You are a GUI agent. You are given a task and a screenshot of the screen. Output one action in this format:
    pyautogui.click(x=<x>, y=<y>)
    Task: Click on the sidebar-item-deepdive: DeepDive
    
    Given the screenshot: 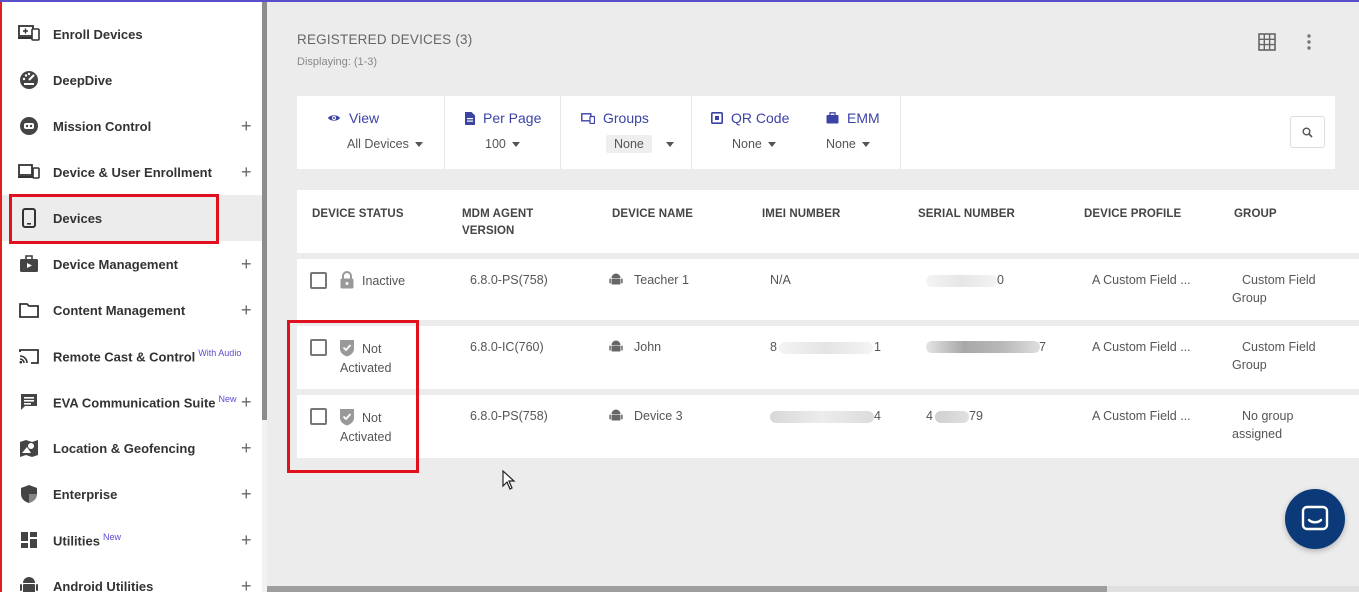 What is the action you would take?
    pyautogui.click(x=133, y=80)
    